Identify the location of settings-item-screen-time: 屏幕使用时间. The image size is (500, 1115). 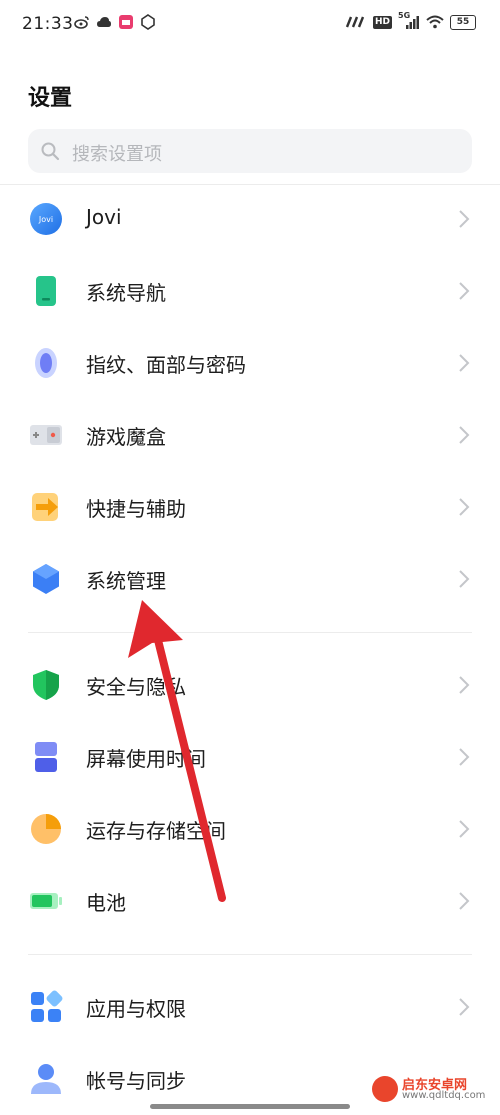
(250, 757).